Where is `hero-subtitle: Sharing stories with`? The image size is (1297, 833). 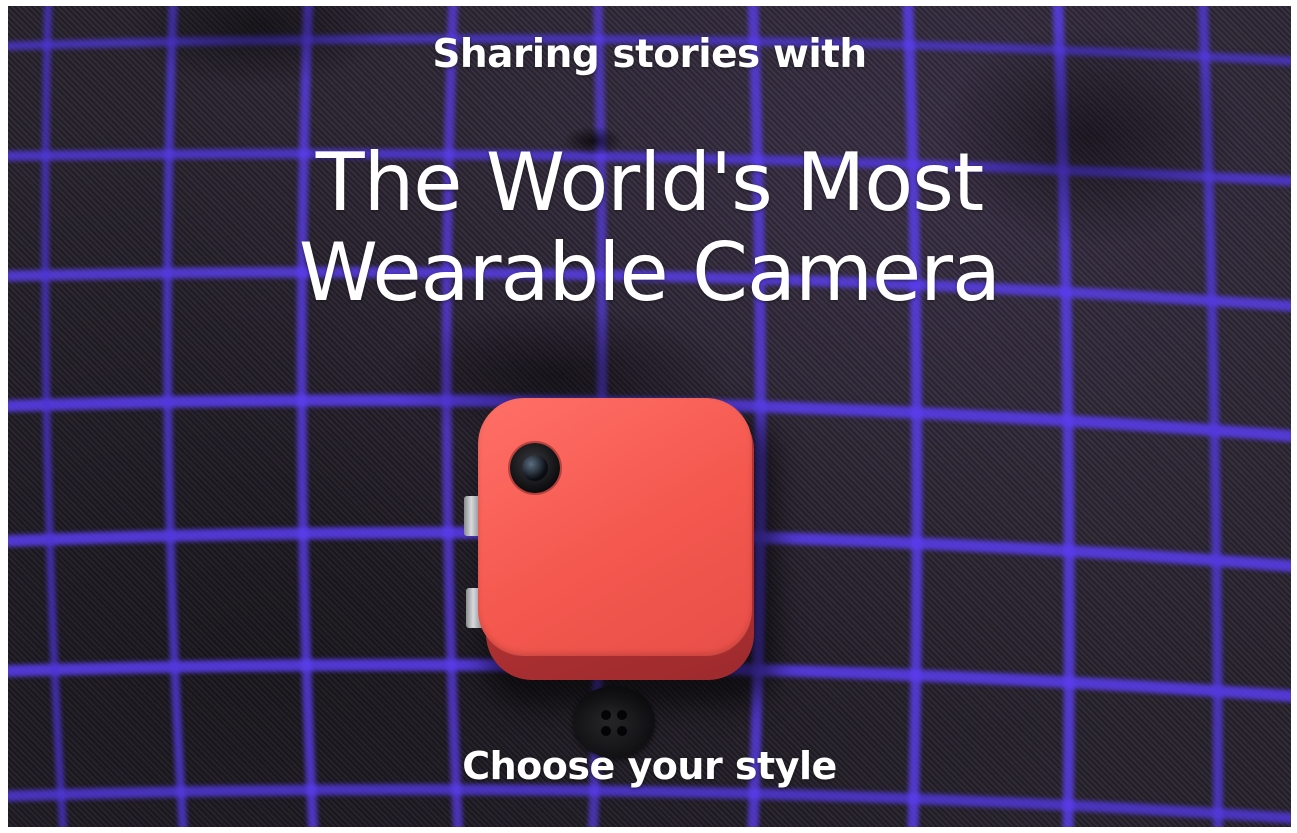
hero-subtitle: Sharing stories with is located at coordinates (649, 54).